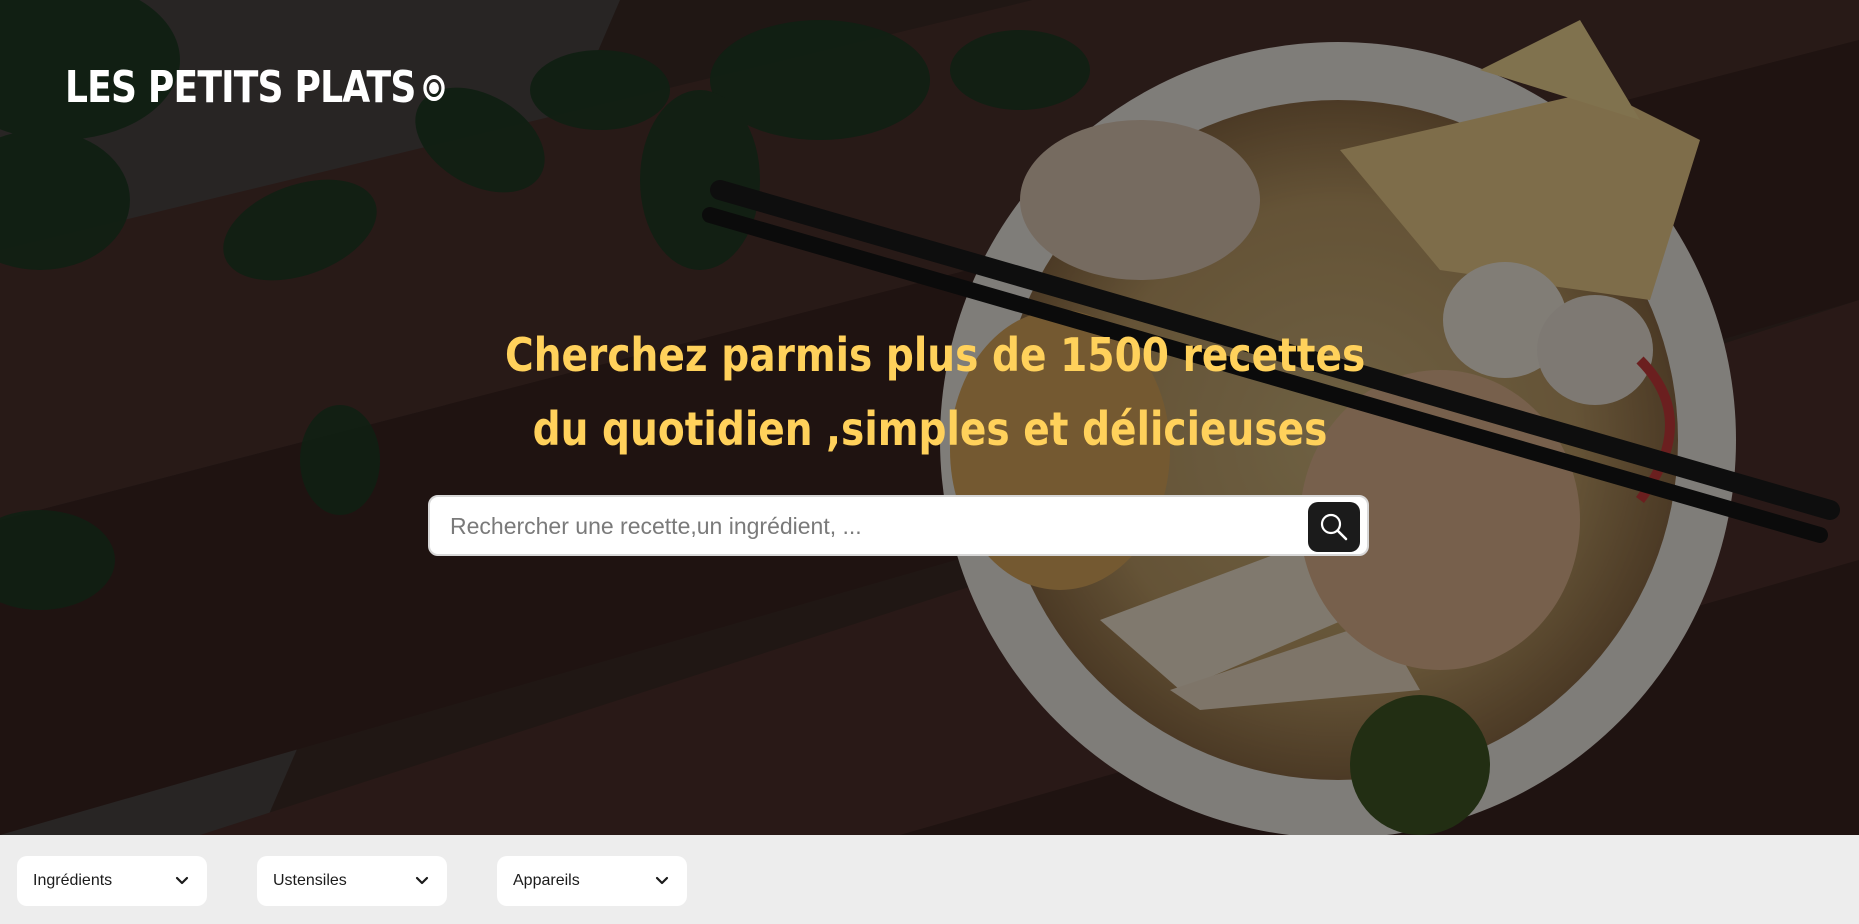 This screenshot has height=924, width=1859. I want to click on circle-dot-icon, so click(434, 87).